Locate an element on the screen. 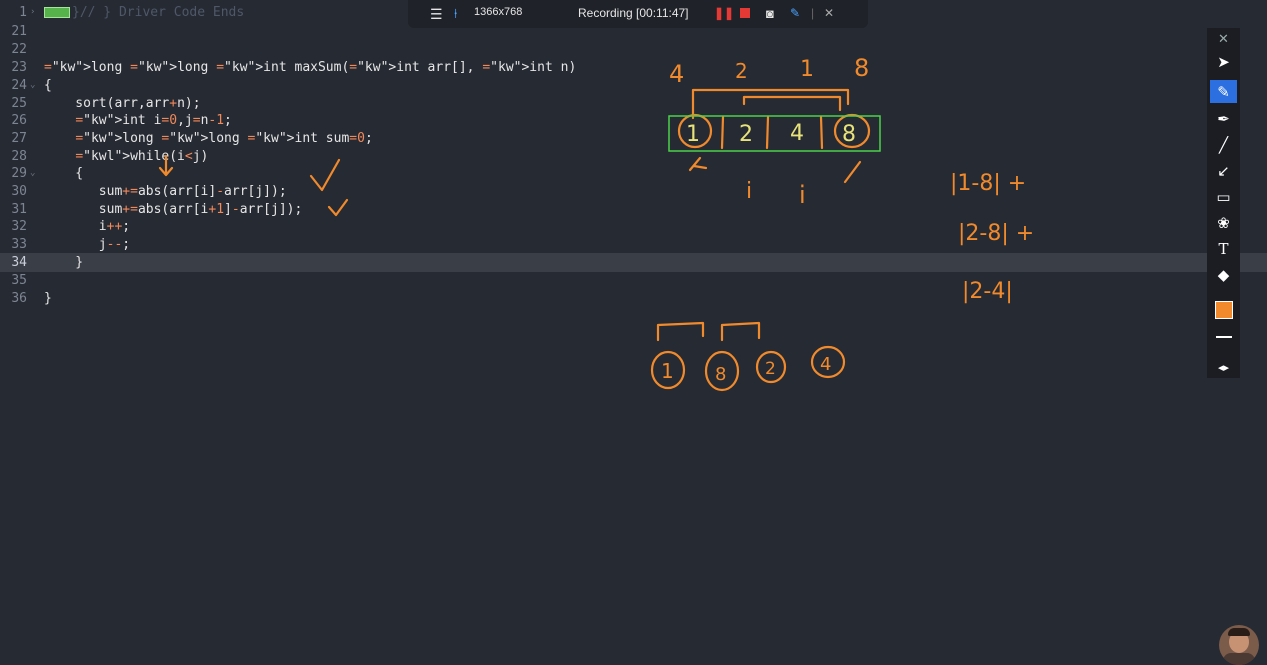  circled-number: 4 is located at coordinates (825, 364).